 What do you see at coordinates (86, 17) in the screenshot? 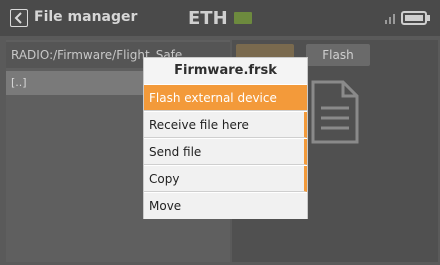
I see `page-title: File manager` at bounding box center [86, 17].